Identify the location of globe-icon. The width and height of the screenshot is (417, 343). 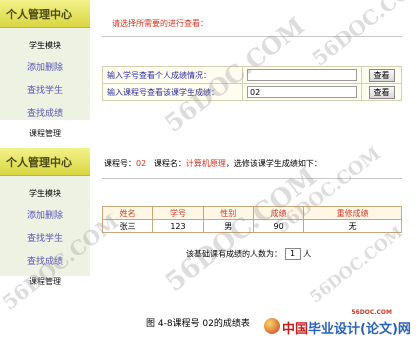
(272, 326).